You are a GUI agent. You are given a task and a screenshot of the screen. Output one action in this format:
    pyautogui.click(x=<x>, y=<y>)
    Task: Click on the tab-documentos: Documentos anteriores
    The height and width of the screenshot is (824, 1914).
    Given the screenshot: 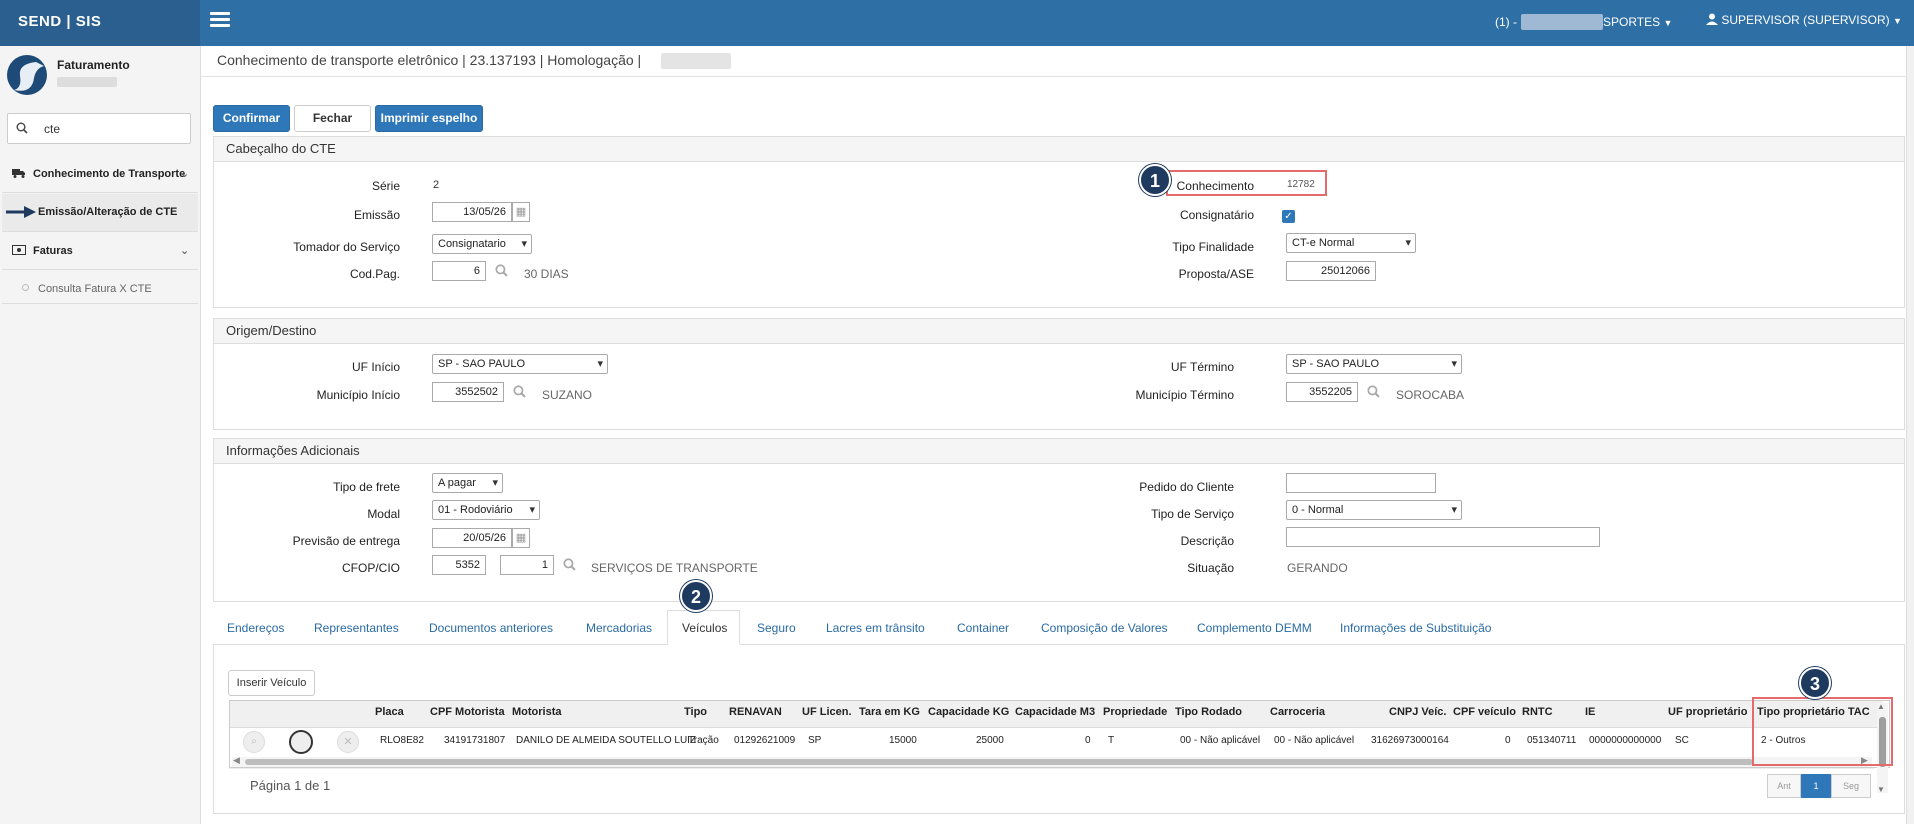 What is the action you would take?
    pyautogui.click(x=491, y=628)
    